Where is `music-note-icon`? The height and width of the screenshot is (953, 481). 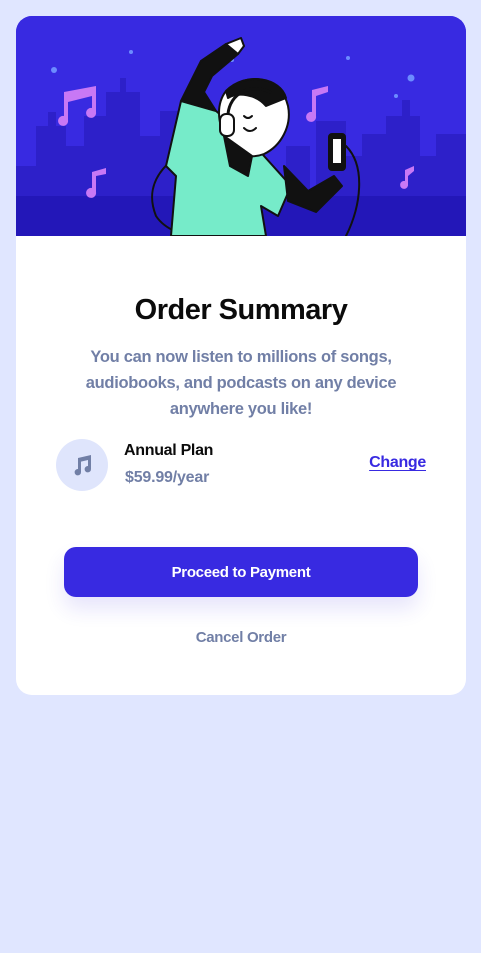
music-note-icon is located at coordinates (82, 465).